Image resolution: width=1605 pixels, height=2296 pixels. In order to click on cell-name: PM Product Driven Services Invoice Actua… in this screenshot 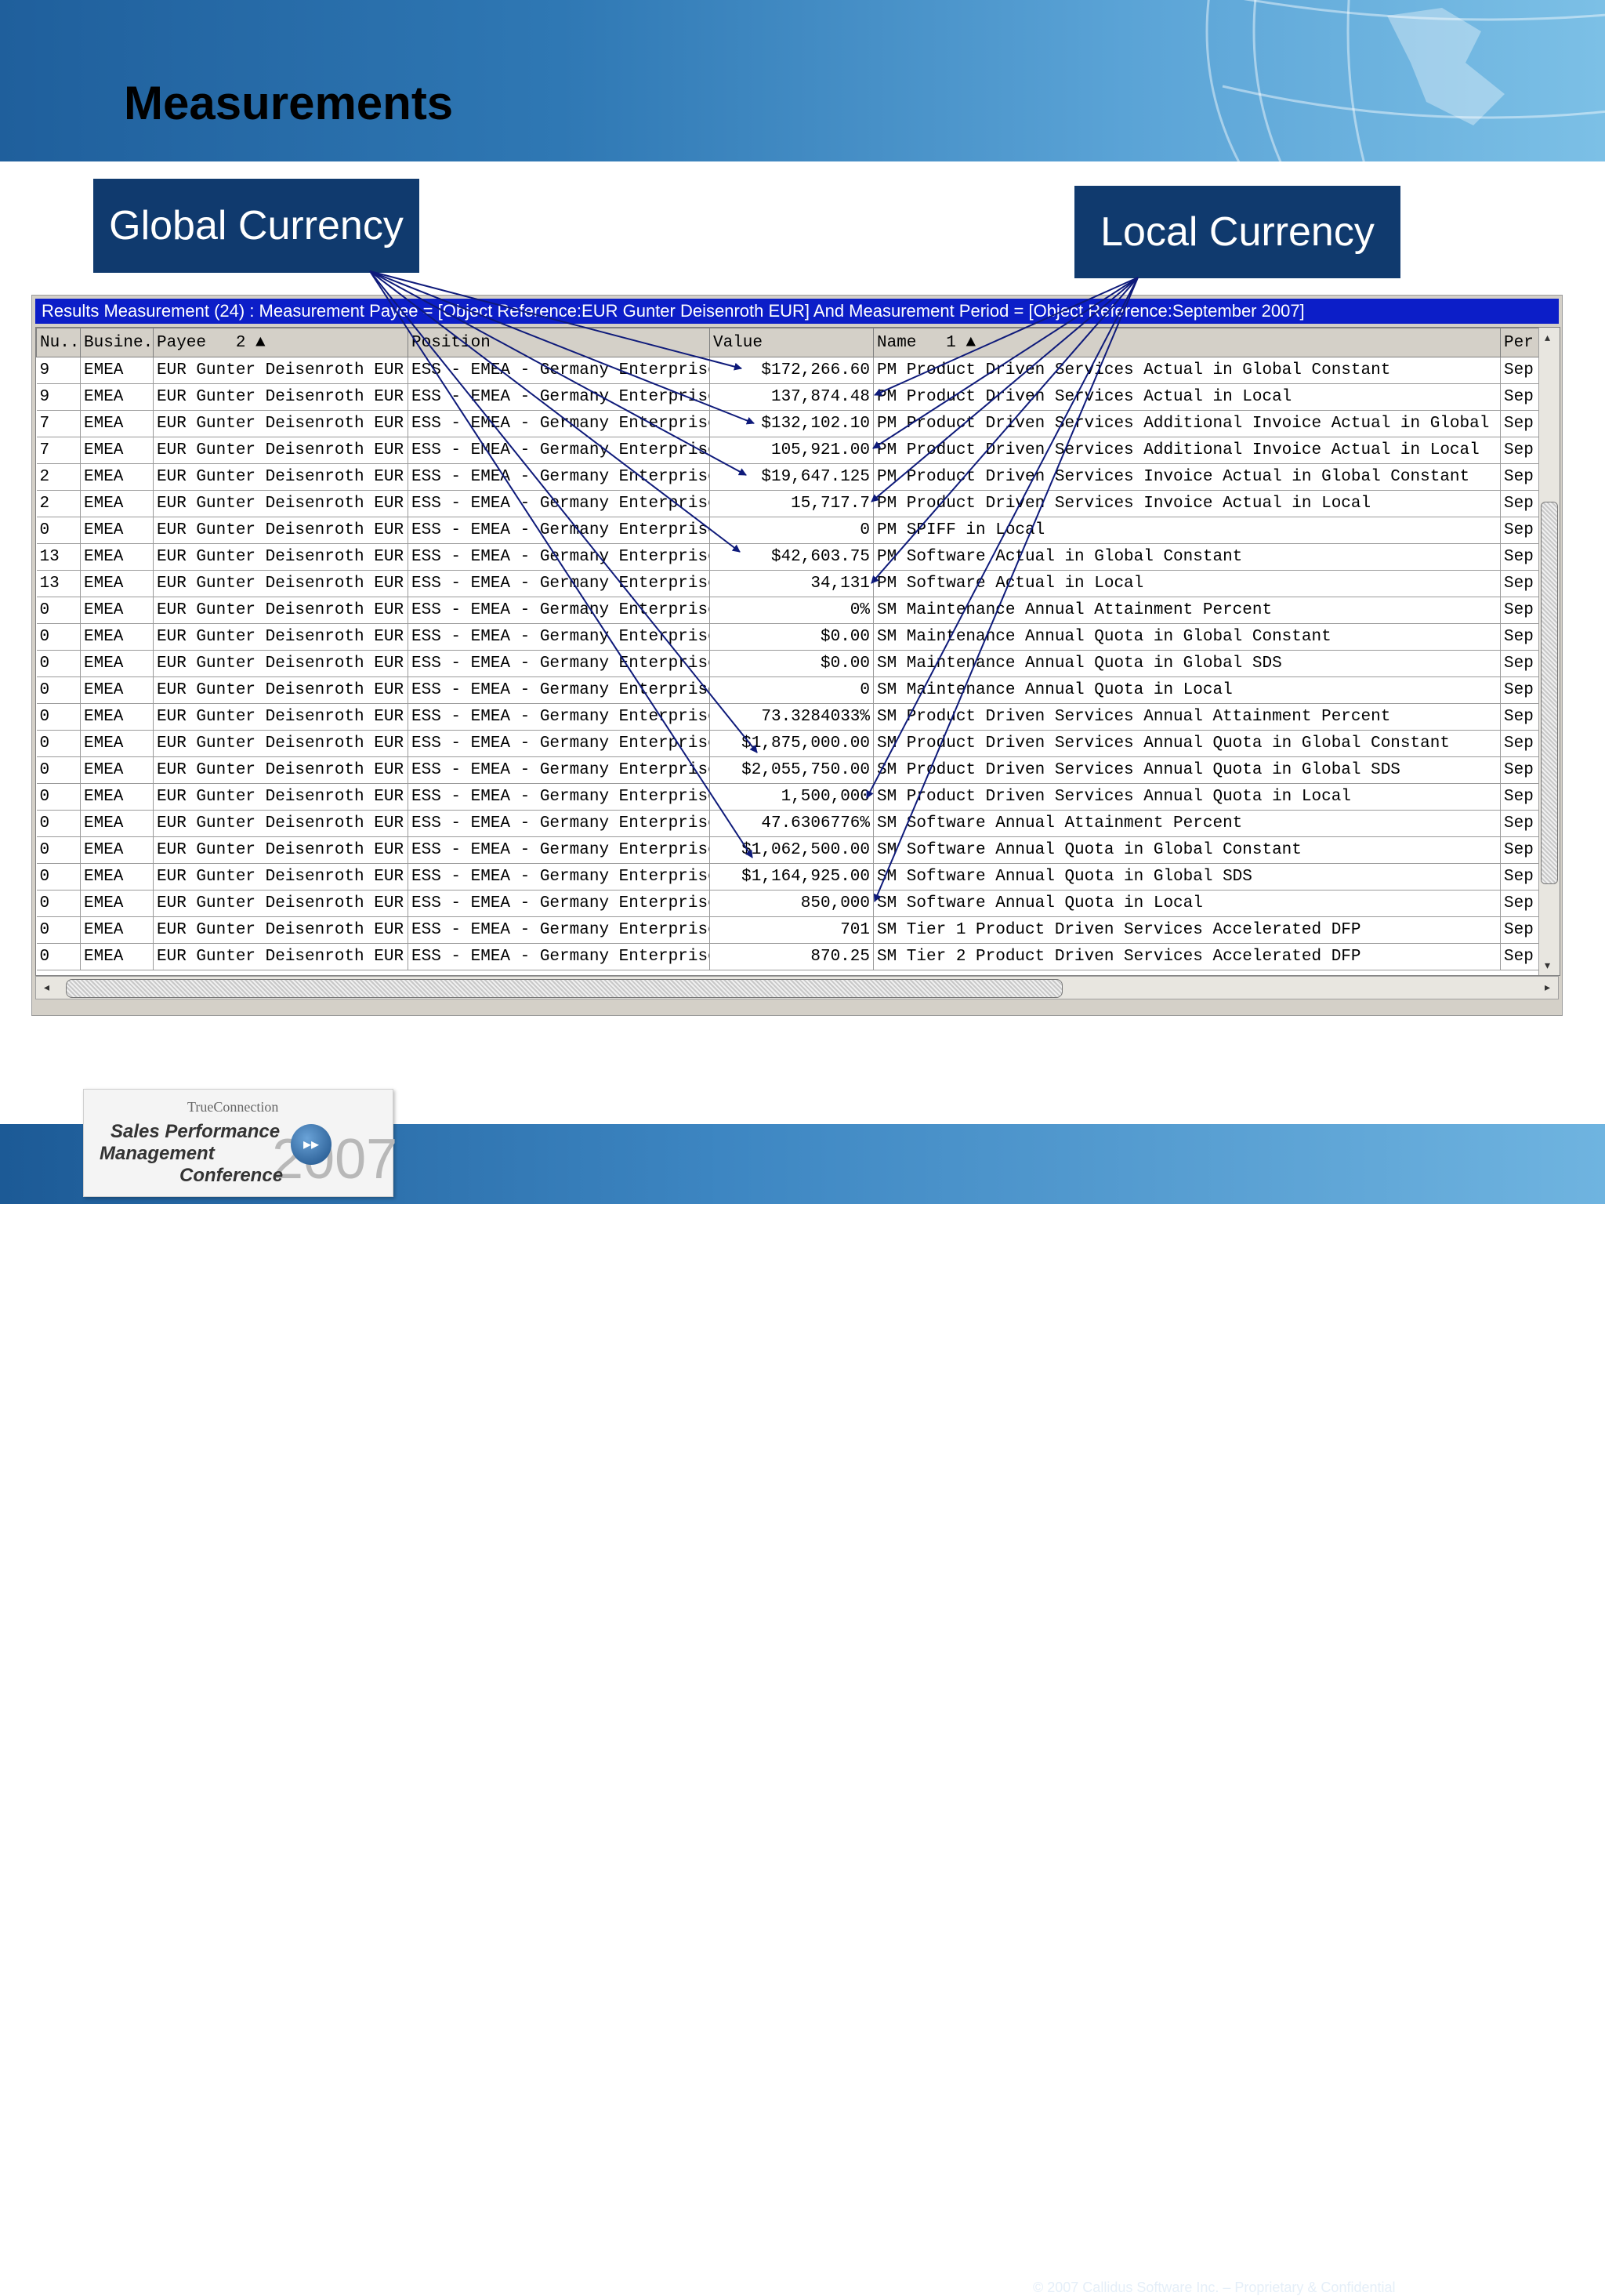, I will do `click(1187, 503)`.